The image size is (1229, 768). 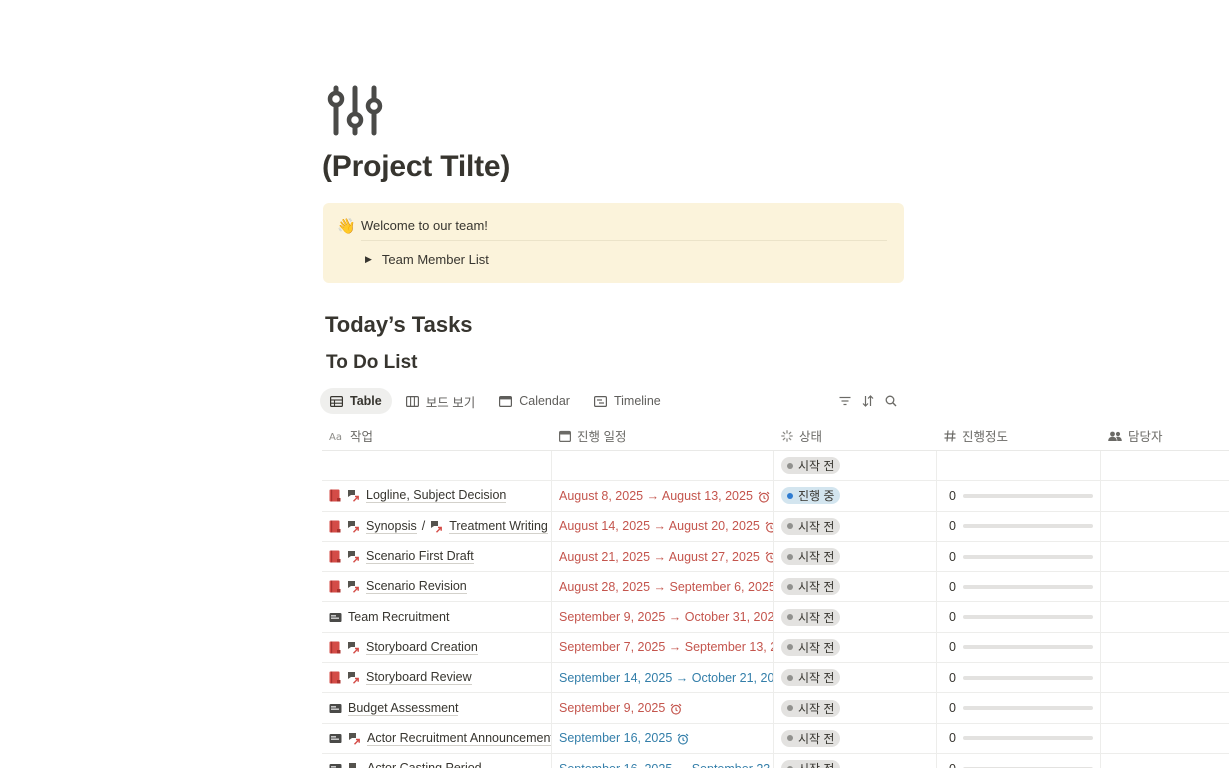 What do you see at coordinates (420, 557) in the screenshot?
I see `task-title: Scenario First Draft` at bounding box center [420, 557].